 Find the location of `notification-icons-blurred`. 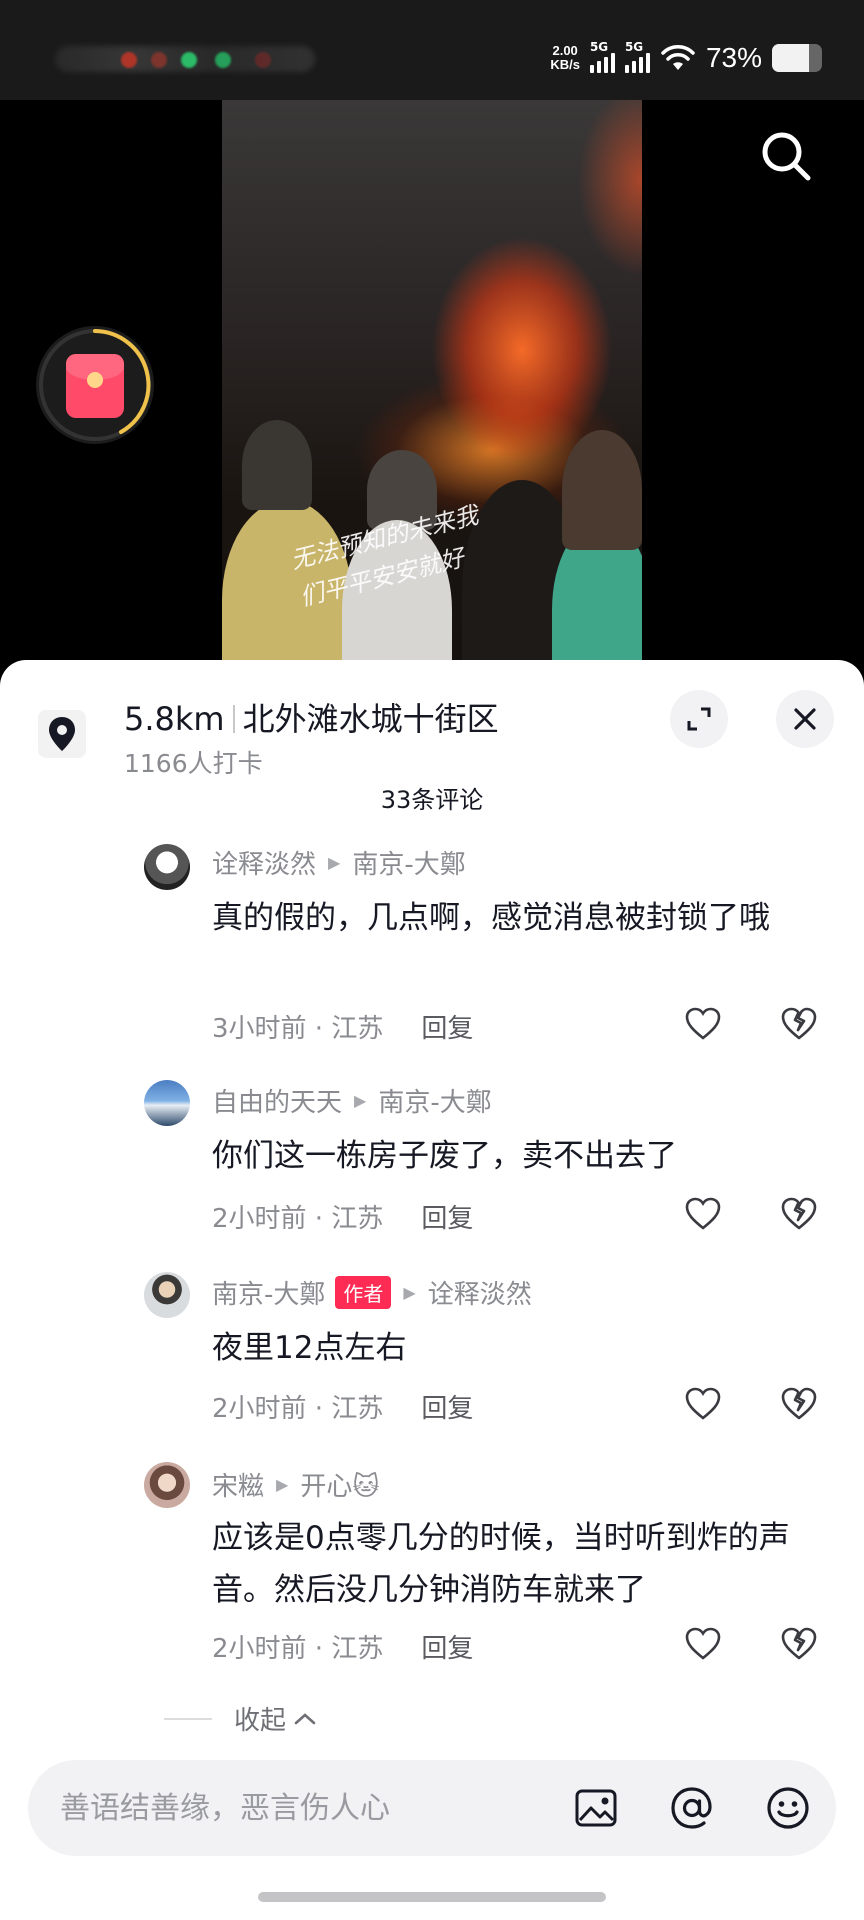

notification-icons-blurred is located at coordinates (187, 58).